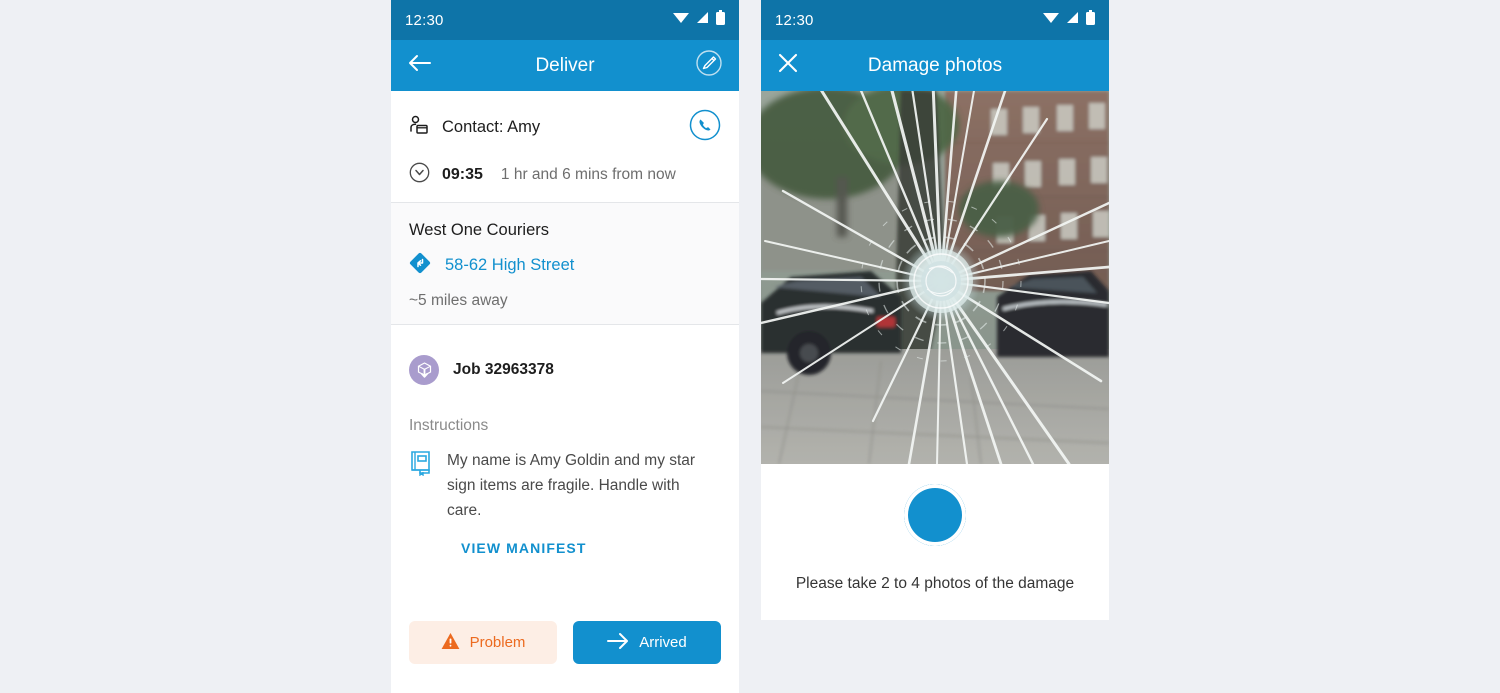 Image resolution: width=1500 pixels, height=693 pixels. What do you see at coordinates (449, 425) in the screenshot?
I see `instructions-heading: Instructions` at bounding box center [449, 425].